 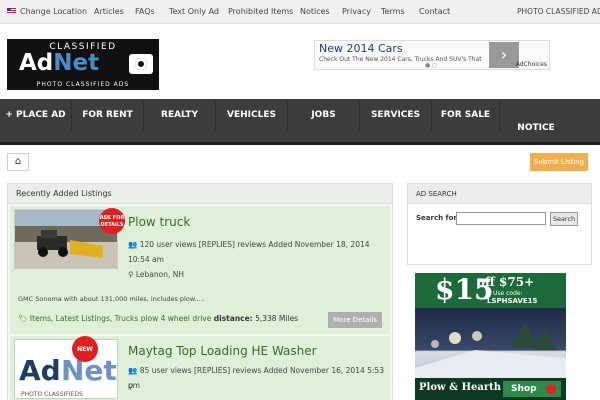 What do you see at coordinates (85, 349) in the screenshot?
I see `new-badge: NEW` at bounding box center [85, 349].